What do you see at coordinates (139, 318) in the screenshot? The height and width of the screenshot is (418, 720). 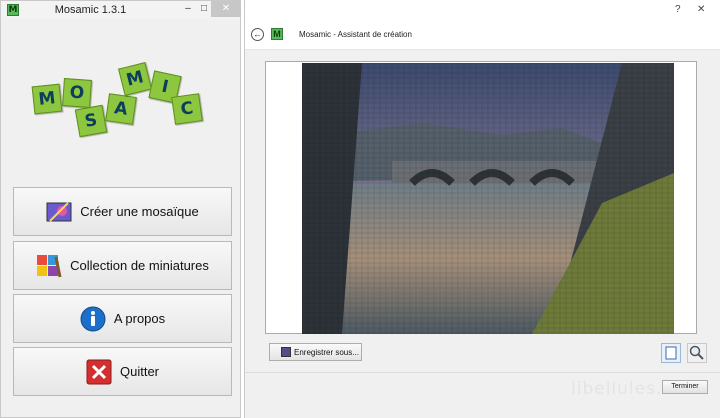 I see `menu-label: A propos` at bounding box center [139, 318].